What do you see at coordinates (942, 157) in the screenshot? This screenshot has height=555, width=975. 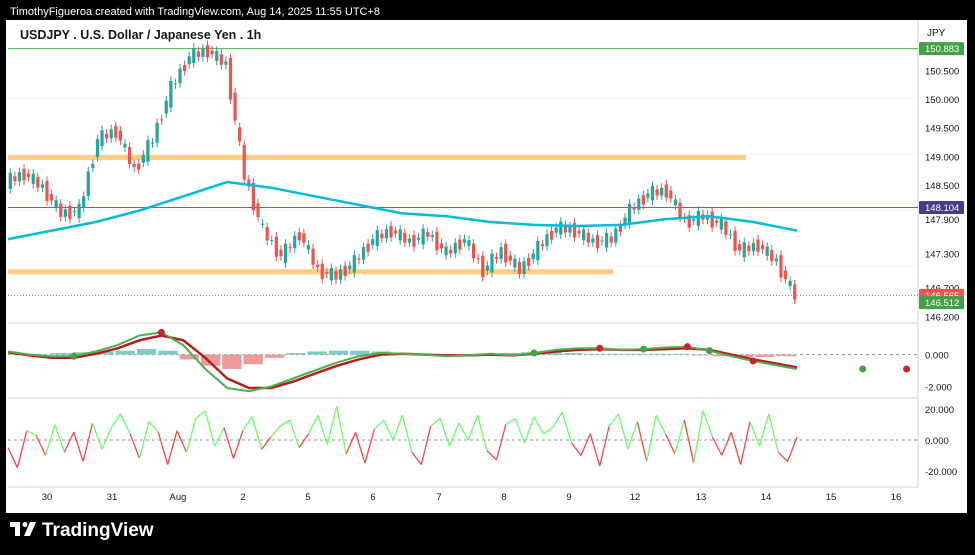 I see `price-tick-label: 149.000` at bounding box center [942, 157].